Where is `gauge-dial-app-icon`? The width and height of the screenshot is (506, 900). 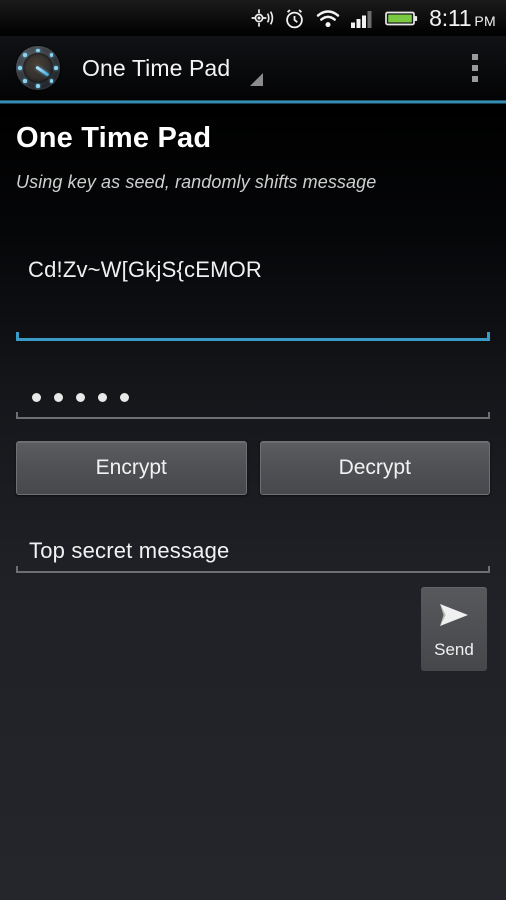
gauge-dial-app-icon is located at coordinates (38, 68).